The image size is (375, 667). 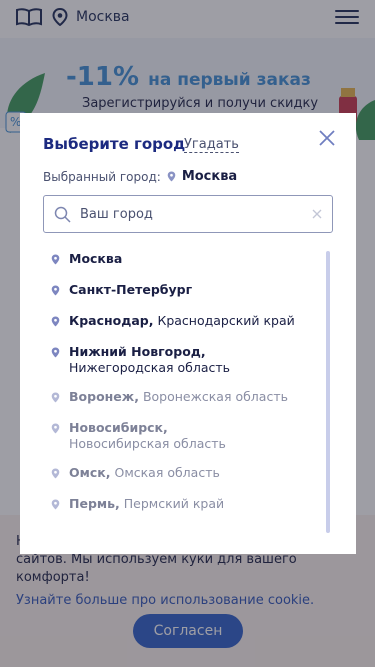 What do you see at coordinates (196, 214) in the screenshot?
I see `city-search-input` at bounding box center [196, 214].